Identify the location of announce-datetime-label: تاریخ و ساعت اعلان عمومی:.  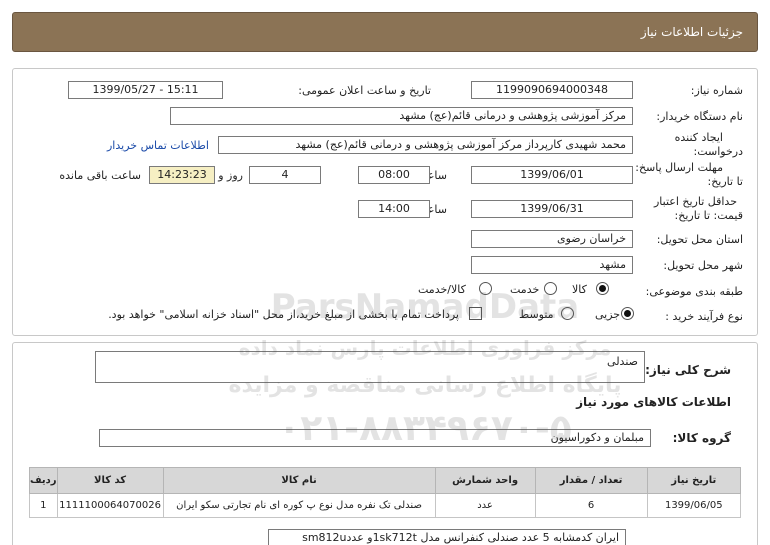
(364, 90).